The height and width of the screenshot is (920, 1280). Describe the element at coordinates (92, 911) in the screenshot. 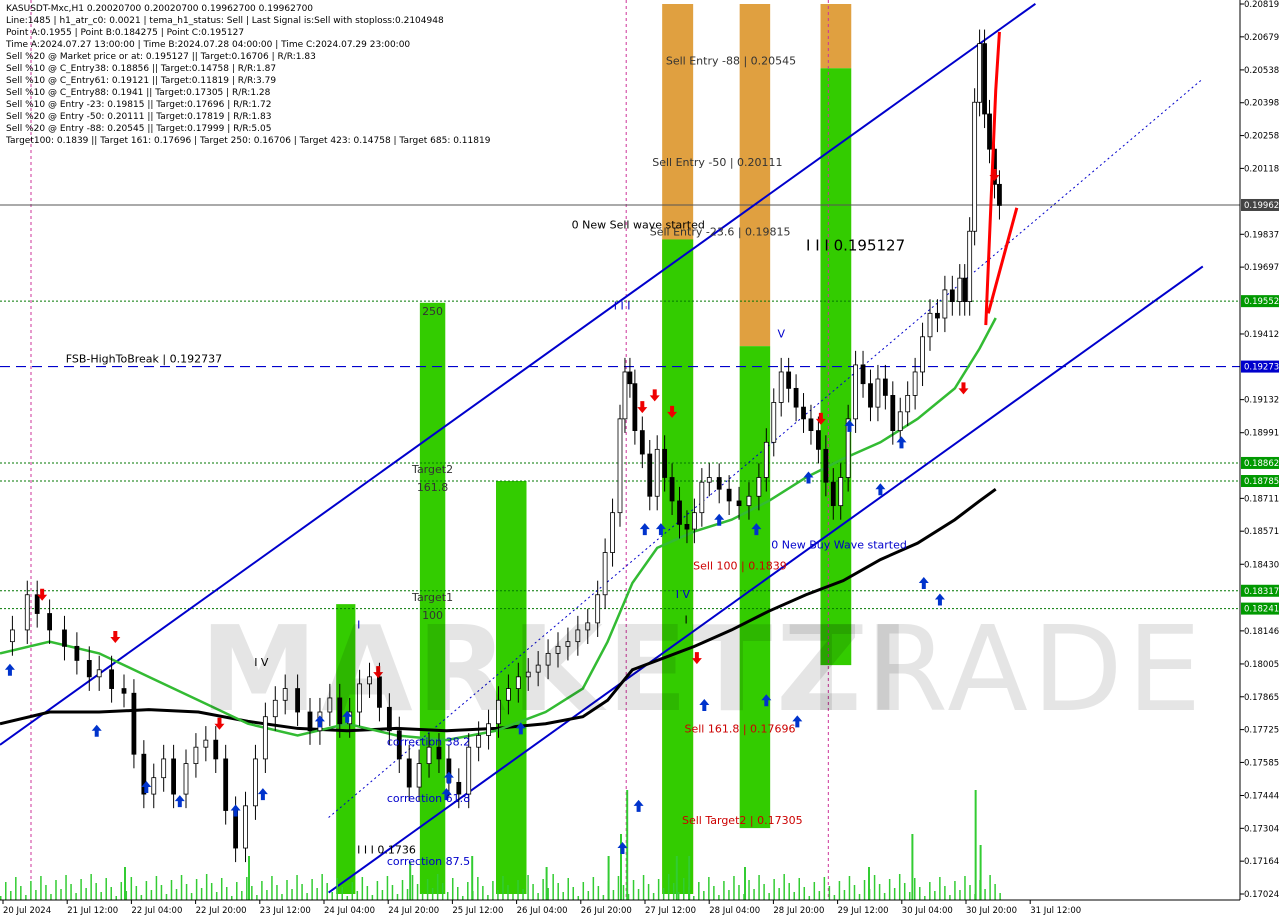

I see `time-tick-label: 21 Jul 12:00` at that location.